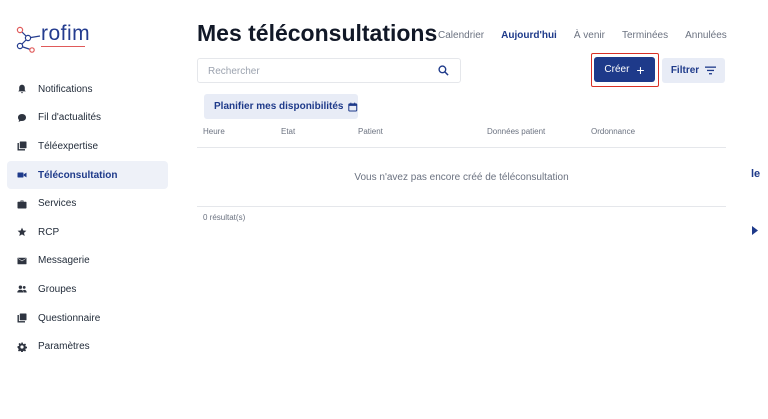 The height and width of the screenshot is (419, 768). I want to click on chat-bubble-icon, so click(22, 118).